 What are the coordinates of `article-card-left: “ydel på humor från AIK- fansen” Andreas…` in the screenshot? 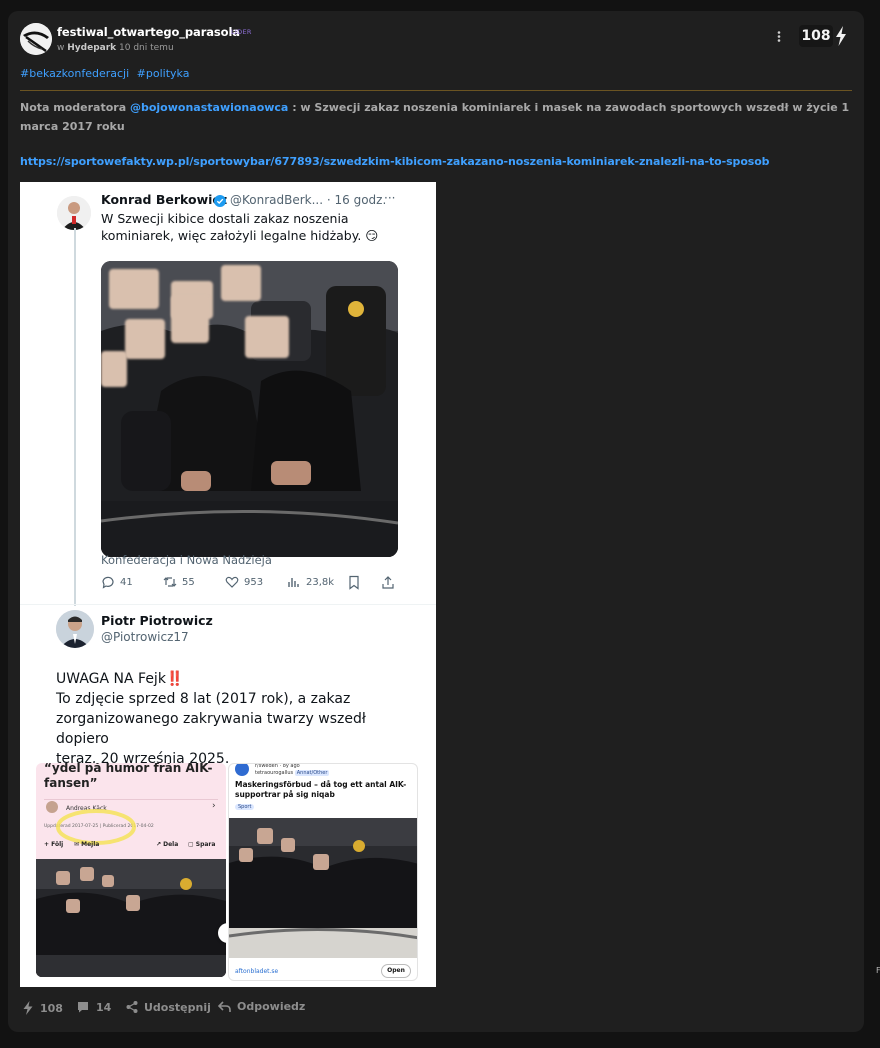 It's located at (131, 870).